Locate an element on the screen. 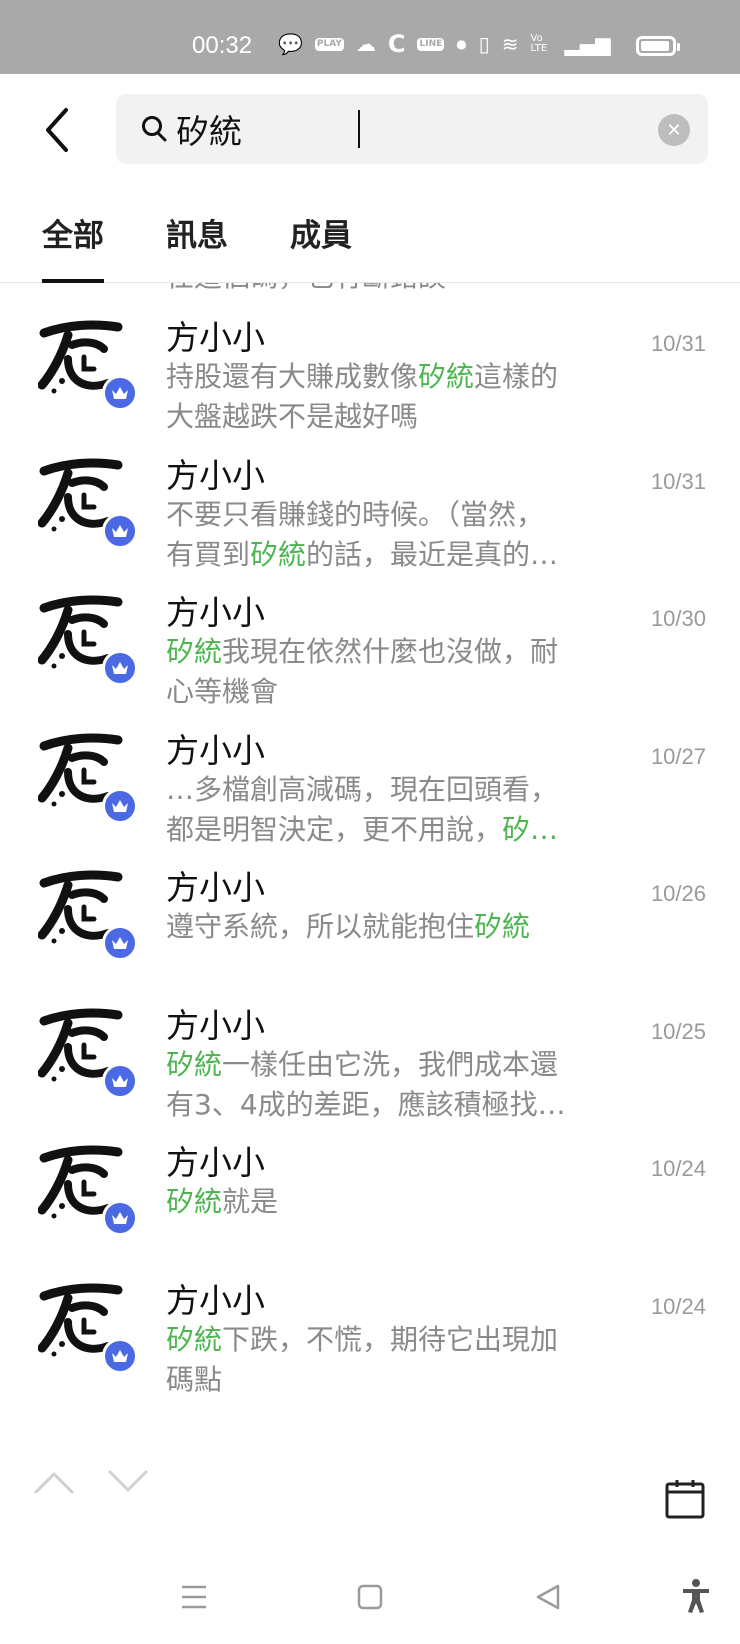 The width and height of the screenshot is (740, 1644). result-item: 方小小 10/30 矽統我現在依然什麼也沒做，耐 心等機會 is located at coordinates (370, 642).